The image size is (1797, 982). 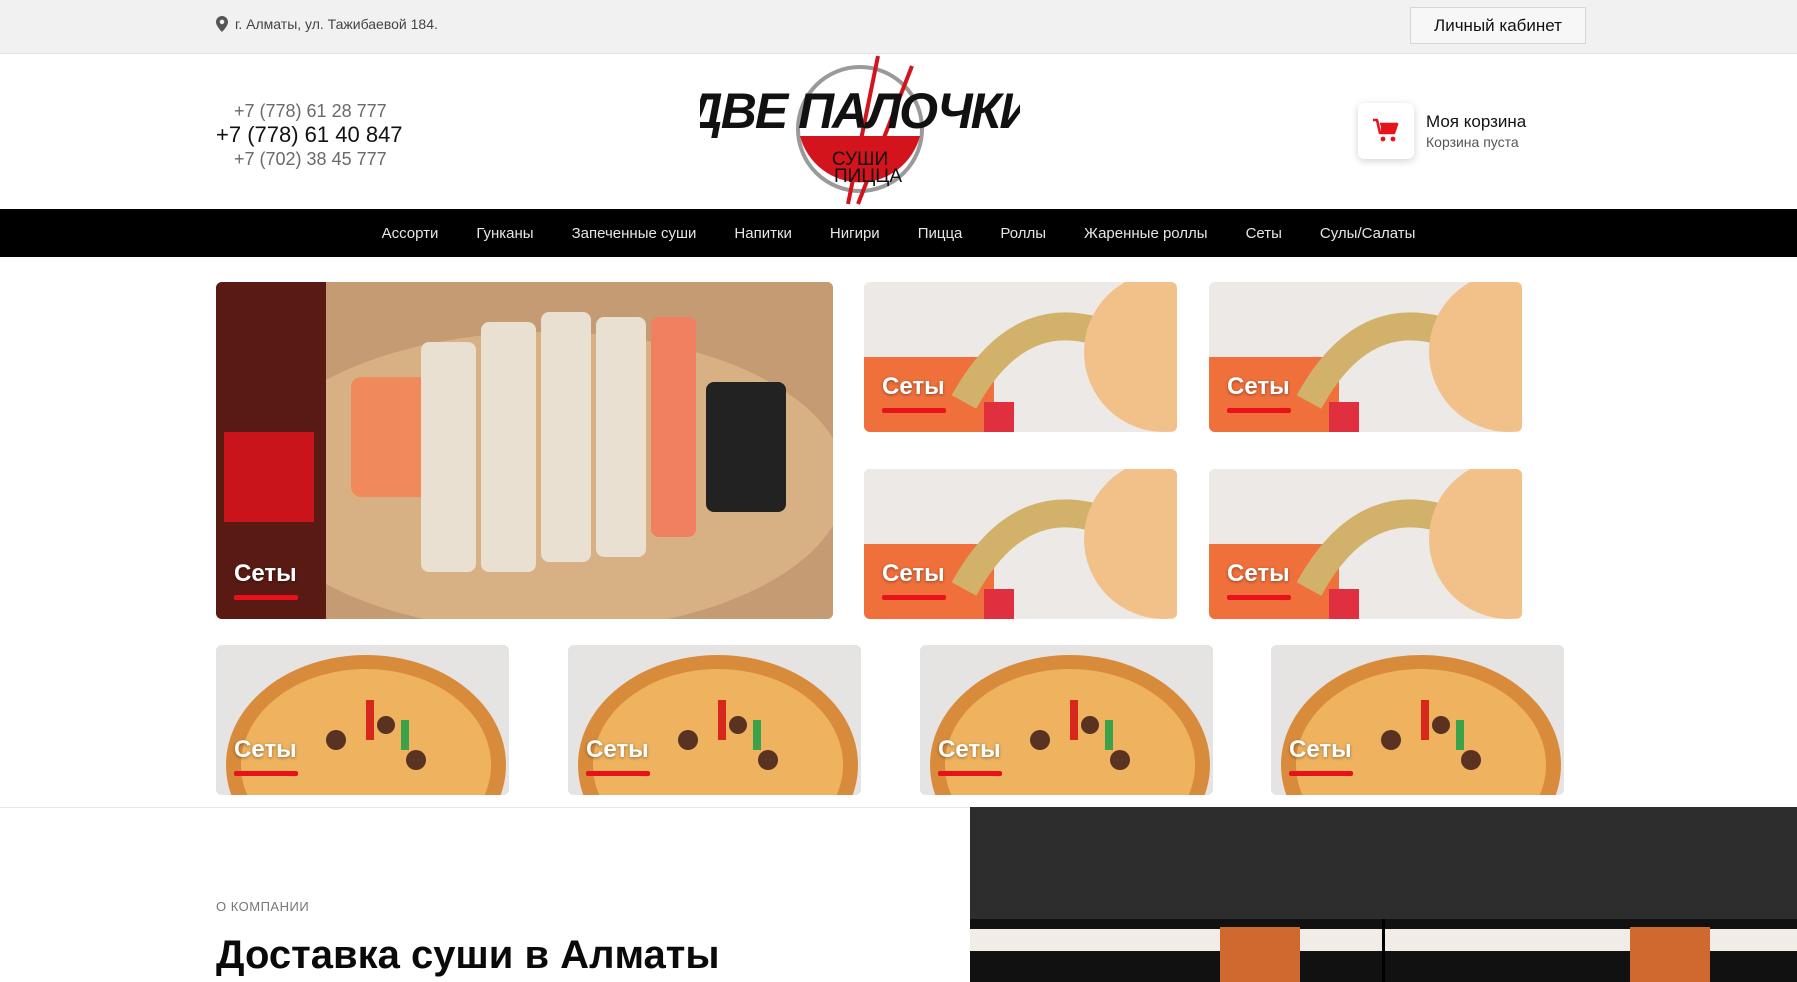 I want to click on svg-text: ПИЦЦА, so click(x=868, y=176).